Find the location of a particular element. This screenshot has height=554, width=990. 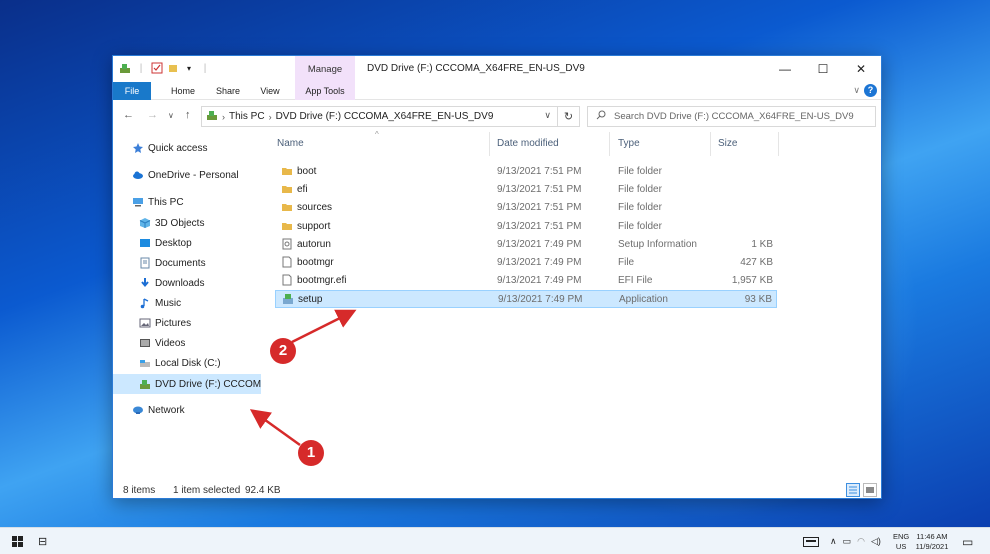

nav-item-quick-access: Quick access is located at coordinates (187, 148).